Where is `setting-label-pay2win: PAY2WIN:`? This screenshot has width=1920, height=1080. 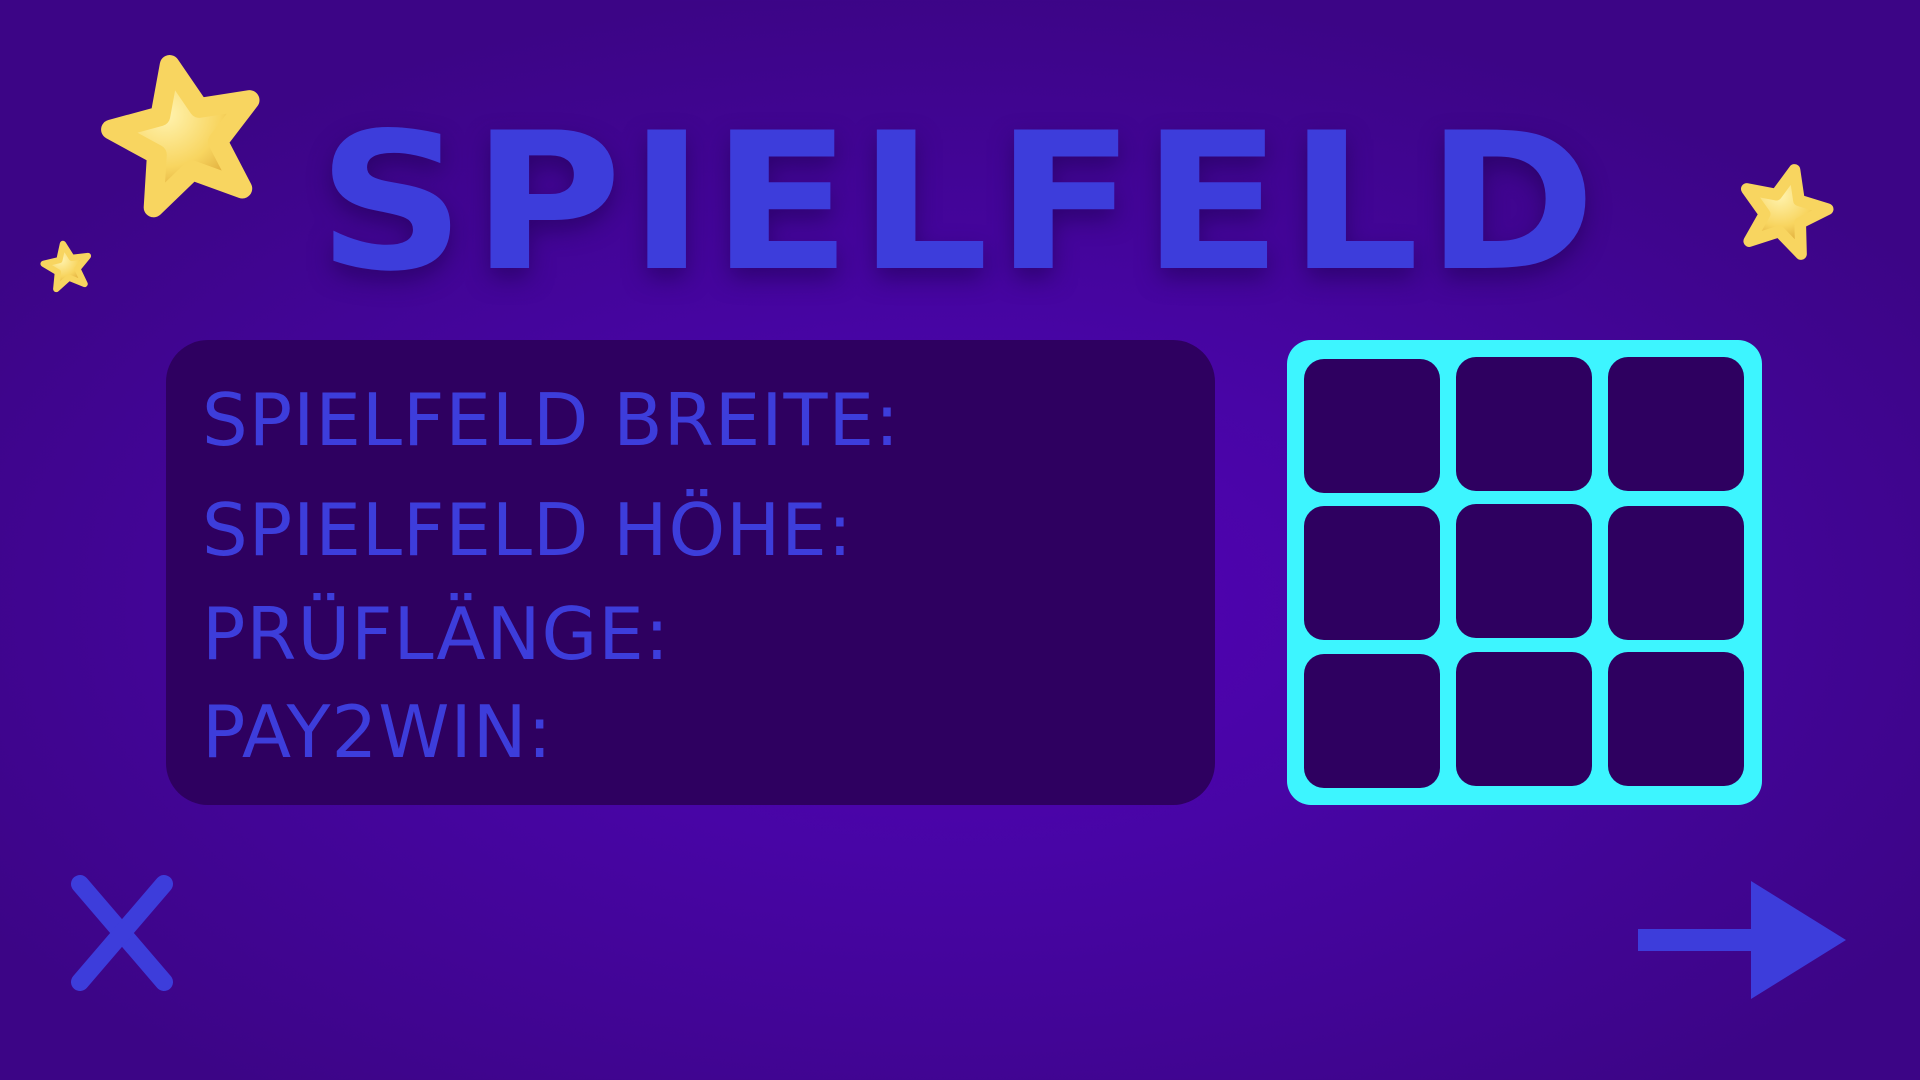
setting-label-pay2win: PAY2WIN: is located at coordinates (377, 732).